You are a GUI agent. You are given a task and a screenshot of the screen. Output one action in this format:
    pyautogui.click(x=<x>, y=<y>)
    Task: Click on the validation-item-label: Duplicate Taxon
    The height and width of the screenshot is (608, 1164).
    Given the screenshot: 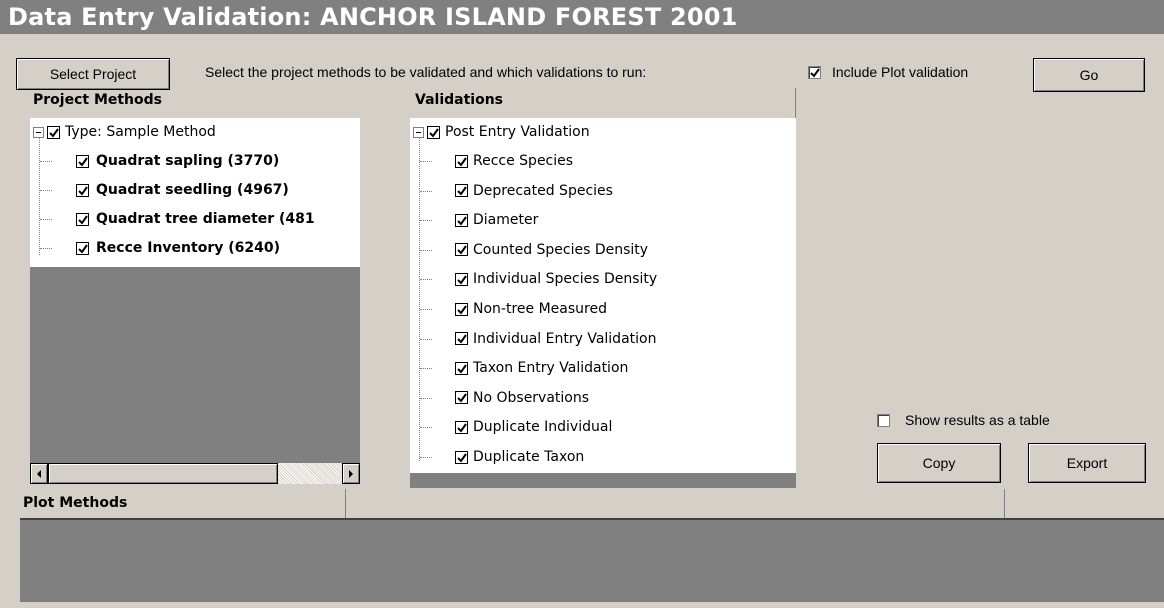 What is the action you would take?
    pyautogui.click(x=529, y=457)
    